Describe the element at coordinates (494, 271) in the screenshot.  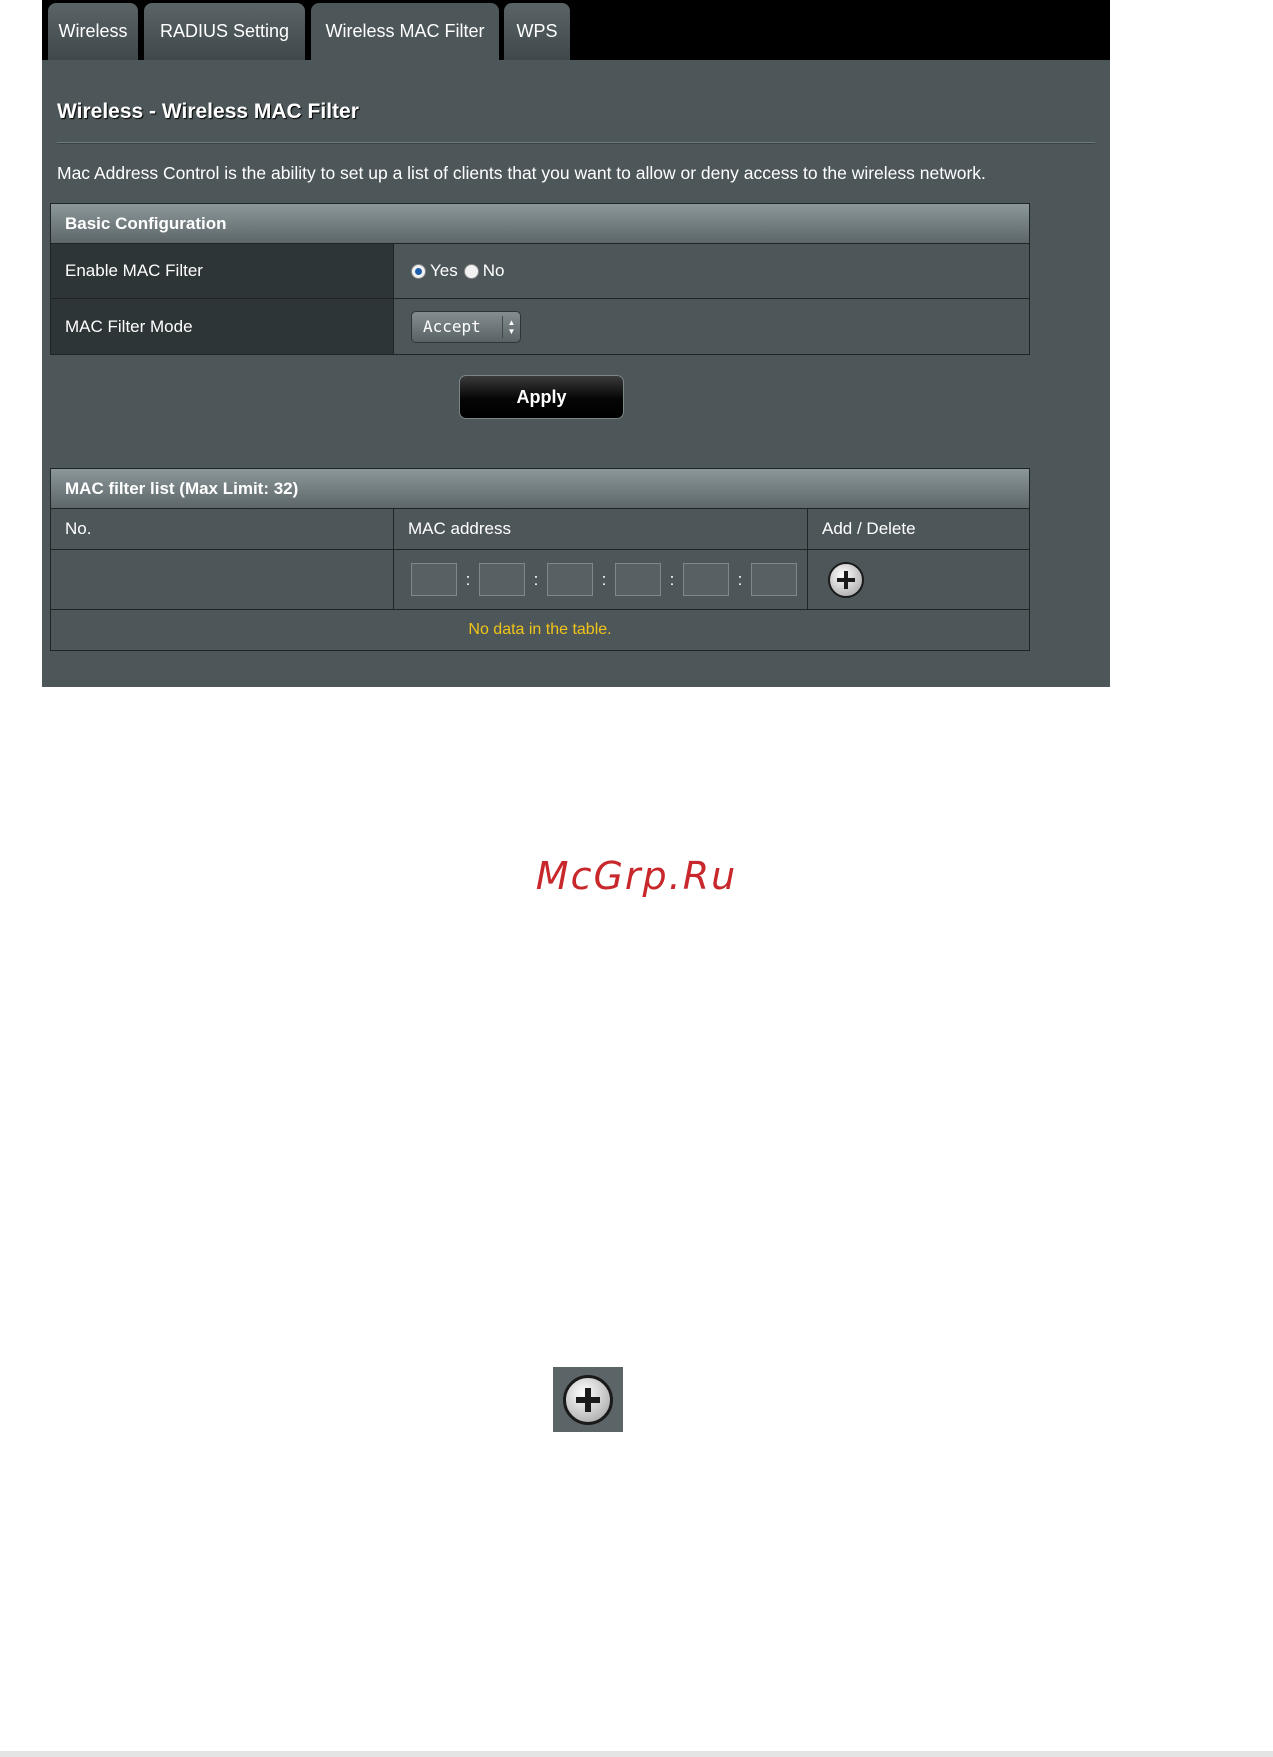
I see `radio-no-label: No` at that location.